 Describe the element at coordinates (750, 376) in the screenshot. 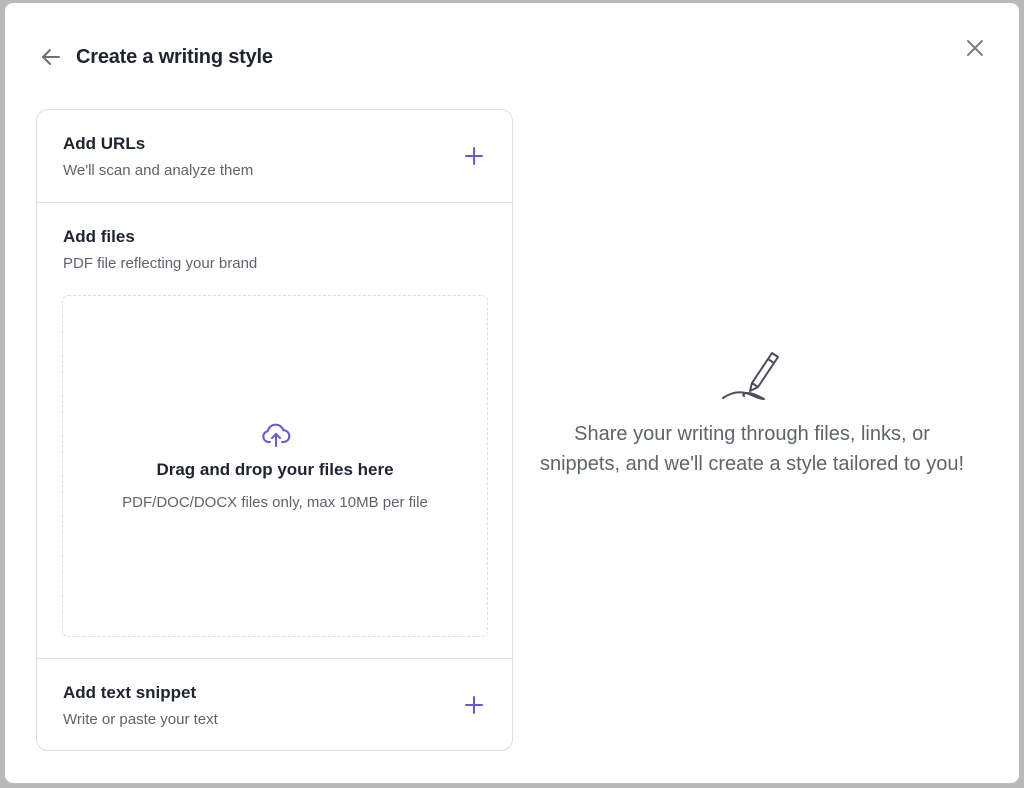

I see `pen-icon` at that location.